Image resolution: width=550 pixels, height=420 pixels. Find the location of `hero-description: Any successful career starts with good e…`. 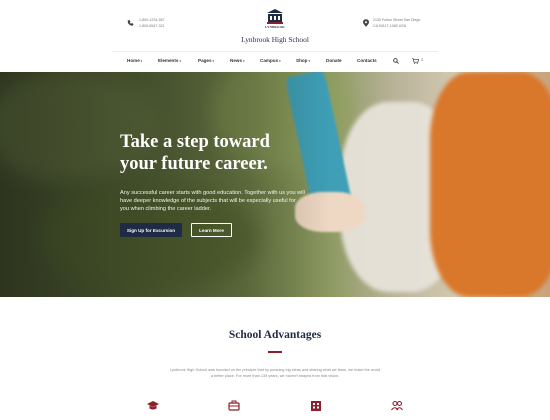

hero-description: Any successful career starts with good e… is located at coordinates (212, 201).